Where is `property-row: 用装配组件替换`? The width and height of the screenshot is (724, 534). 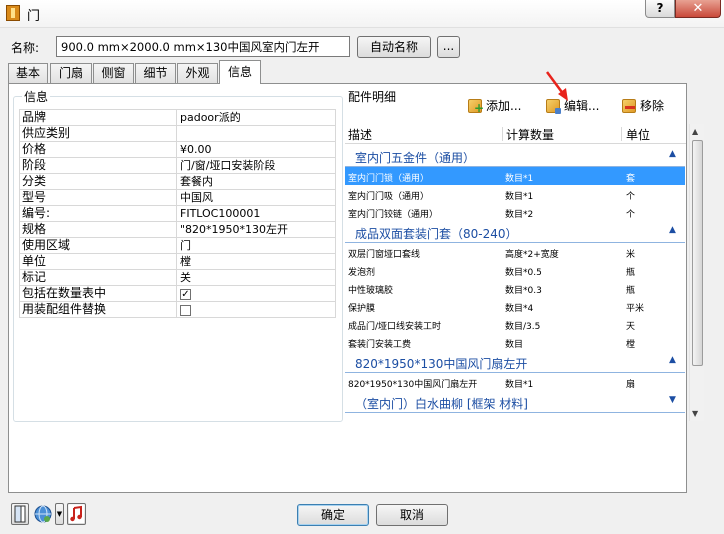 property-row: 用装配组件替换 is located at coordinates (178, 310).